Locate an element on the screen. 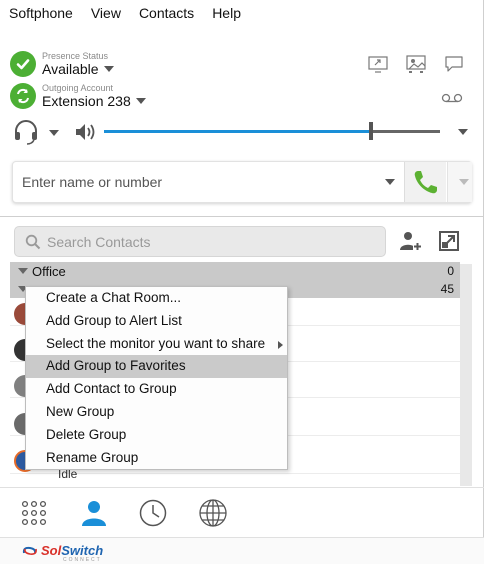 Image resolution: width=498 pixels, height=564 pixels. account-value: Extension 238 is located at coordinates (86, 101).